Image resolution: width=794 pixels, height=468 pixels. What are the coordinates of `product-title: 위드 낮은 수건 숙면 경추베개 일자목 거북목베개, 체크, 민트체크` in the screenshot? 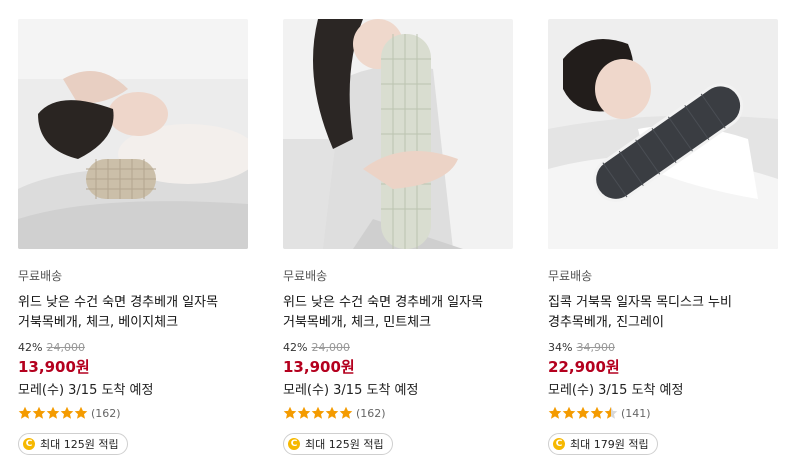 It's located at (398, 313).